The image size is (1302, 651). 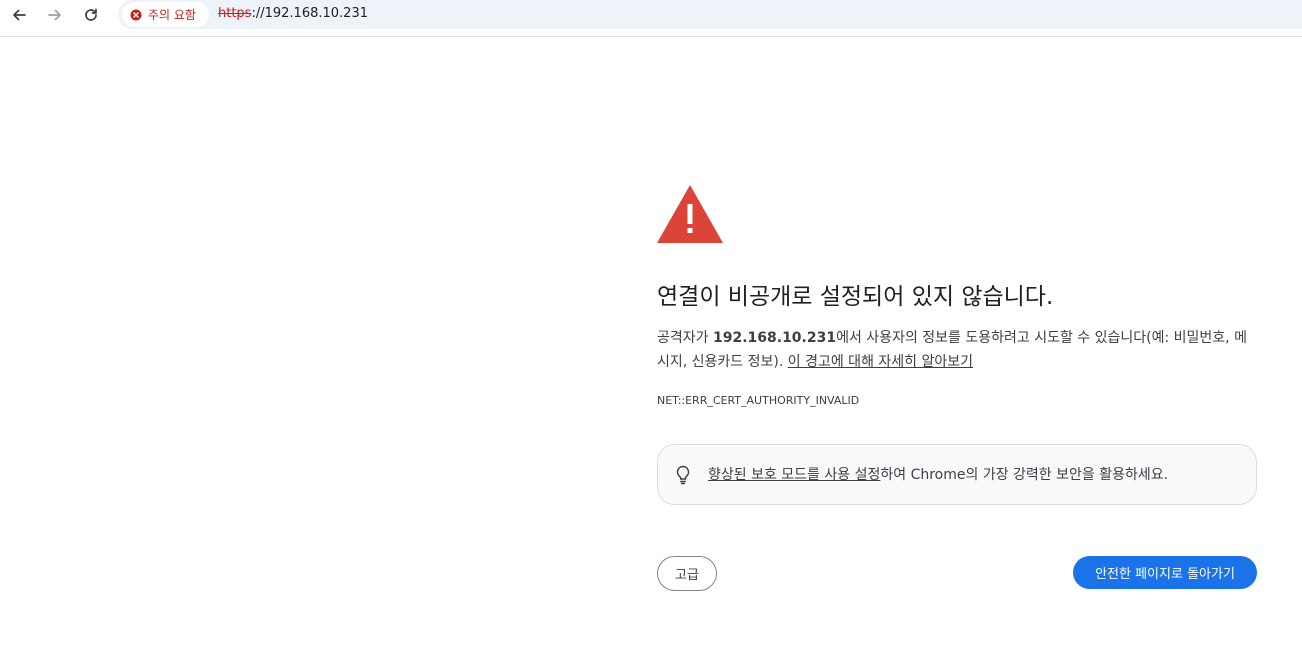 What do you see at coordinates (794, 475) in the screenshot?
I see `enhanced-protection-link: 향상된 보호 모드를 사용 설정` at bounding box center [794, 475].